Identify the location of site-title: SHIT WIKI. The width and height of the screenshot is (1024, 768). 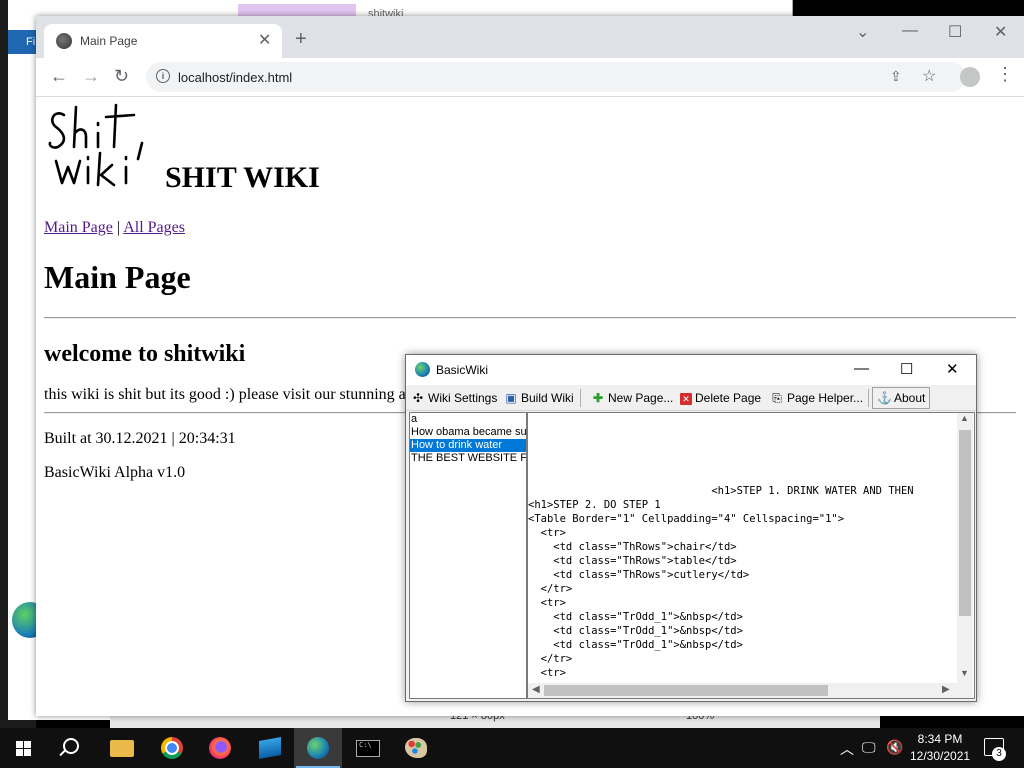
(242, 177).